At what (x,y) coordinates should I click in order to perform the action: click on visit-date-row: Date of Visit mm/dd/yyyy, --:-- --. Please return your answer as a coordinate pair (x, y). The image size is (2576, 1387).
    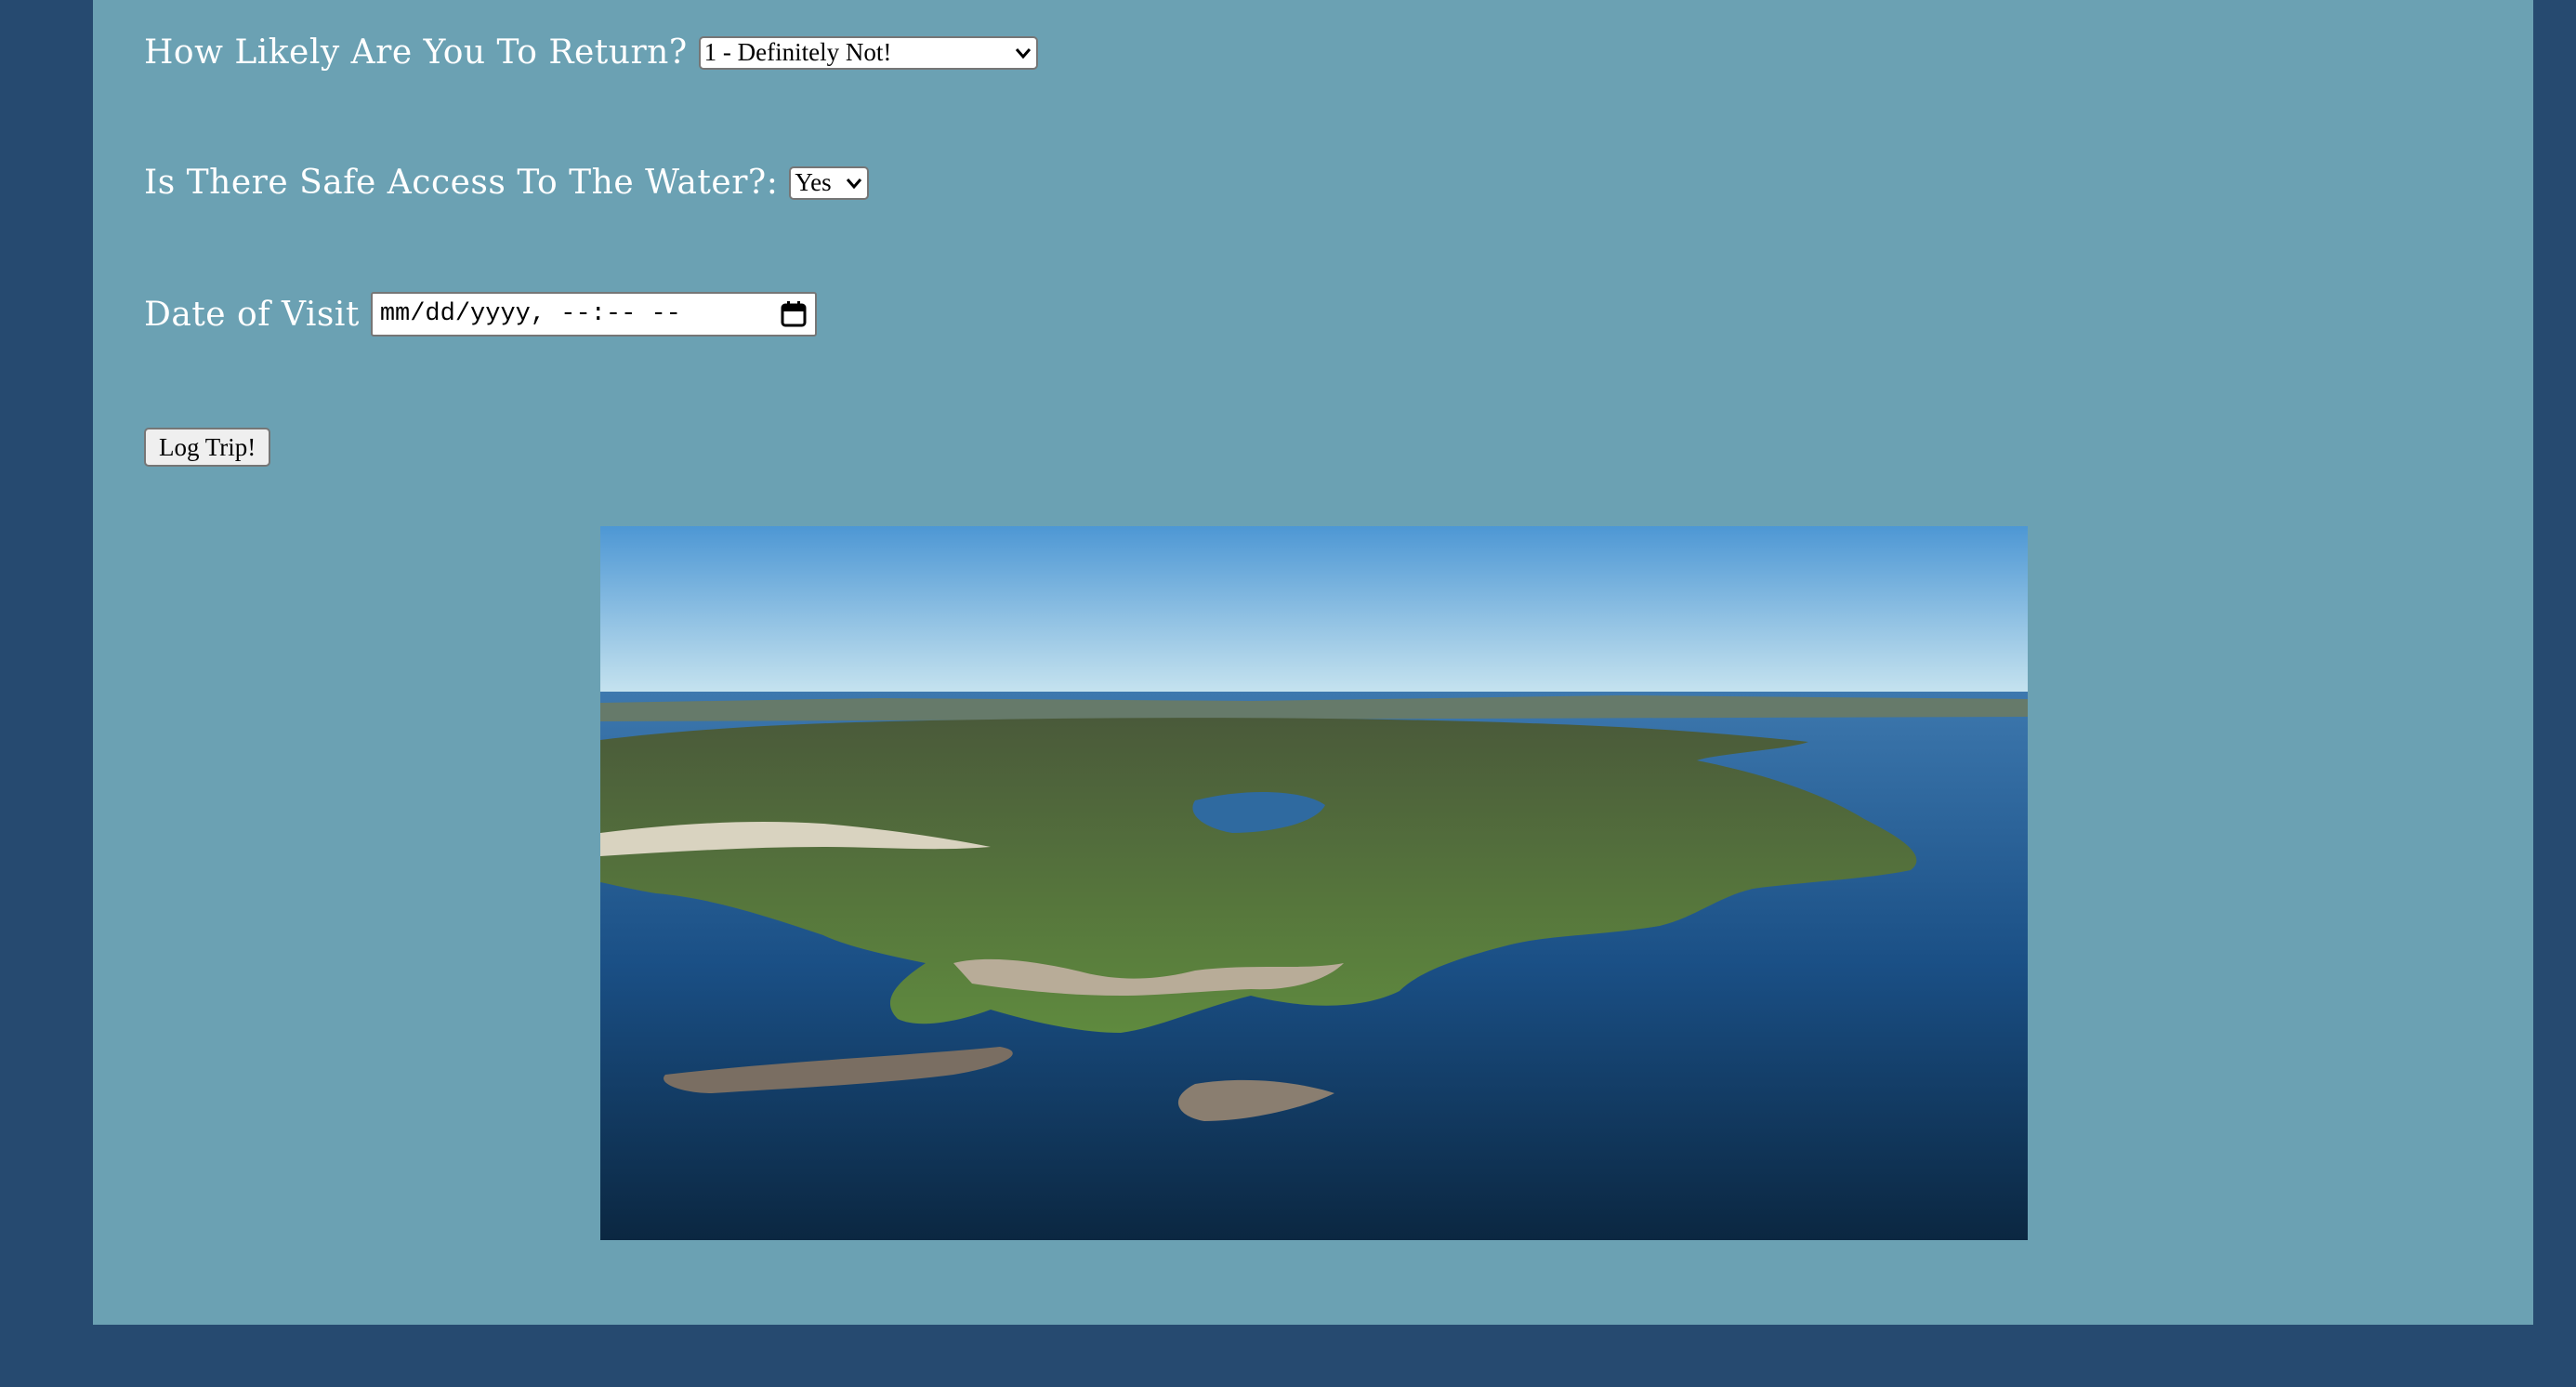
    Looking at the image, I should click on (480, 314).